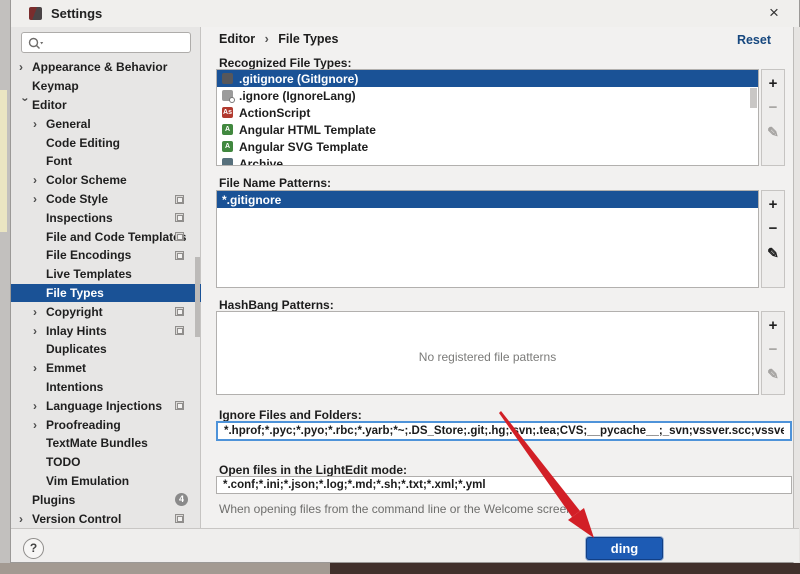  Describe the element at coordinates (106, 368) in the screenshot. I see `sidebar-item-emmet: › Emmet` at that location.